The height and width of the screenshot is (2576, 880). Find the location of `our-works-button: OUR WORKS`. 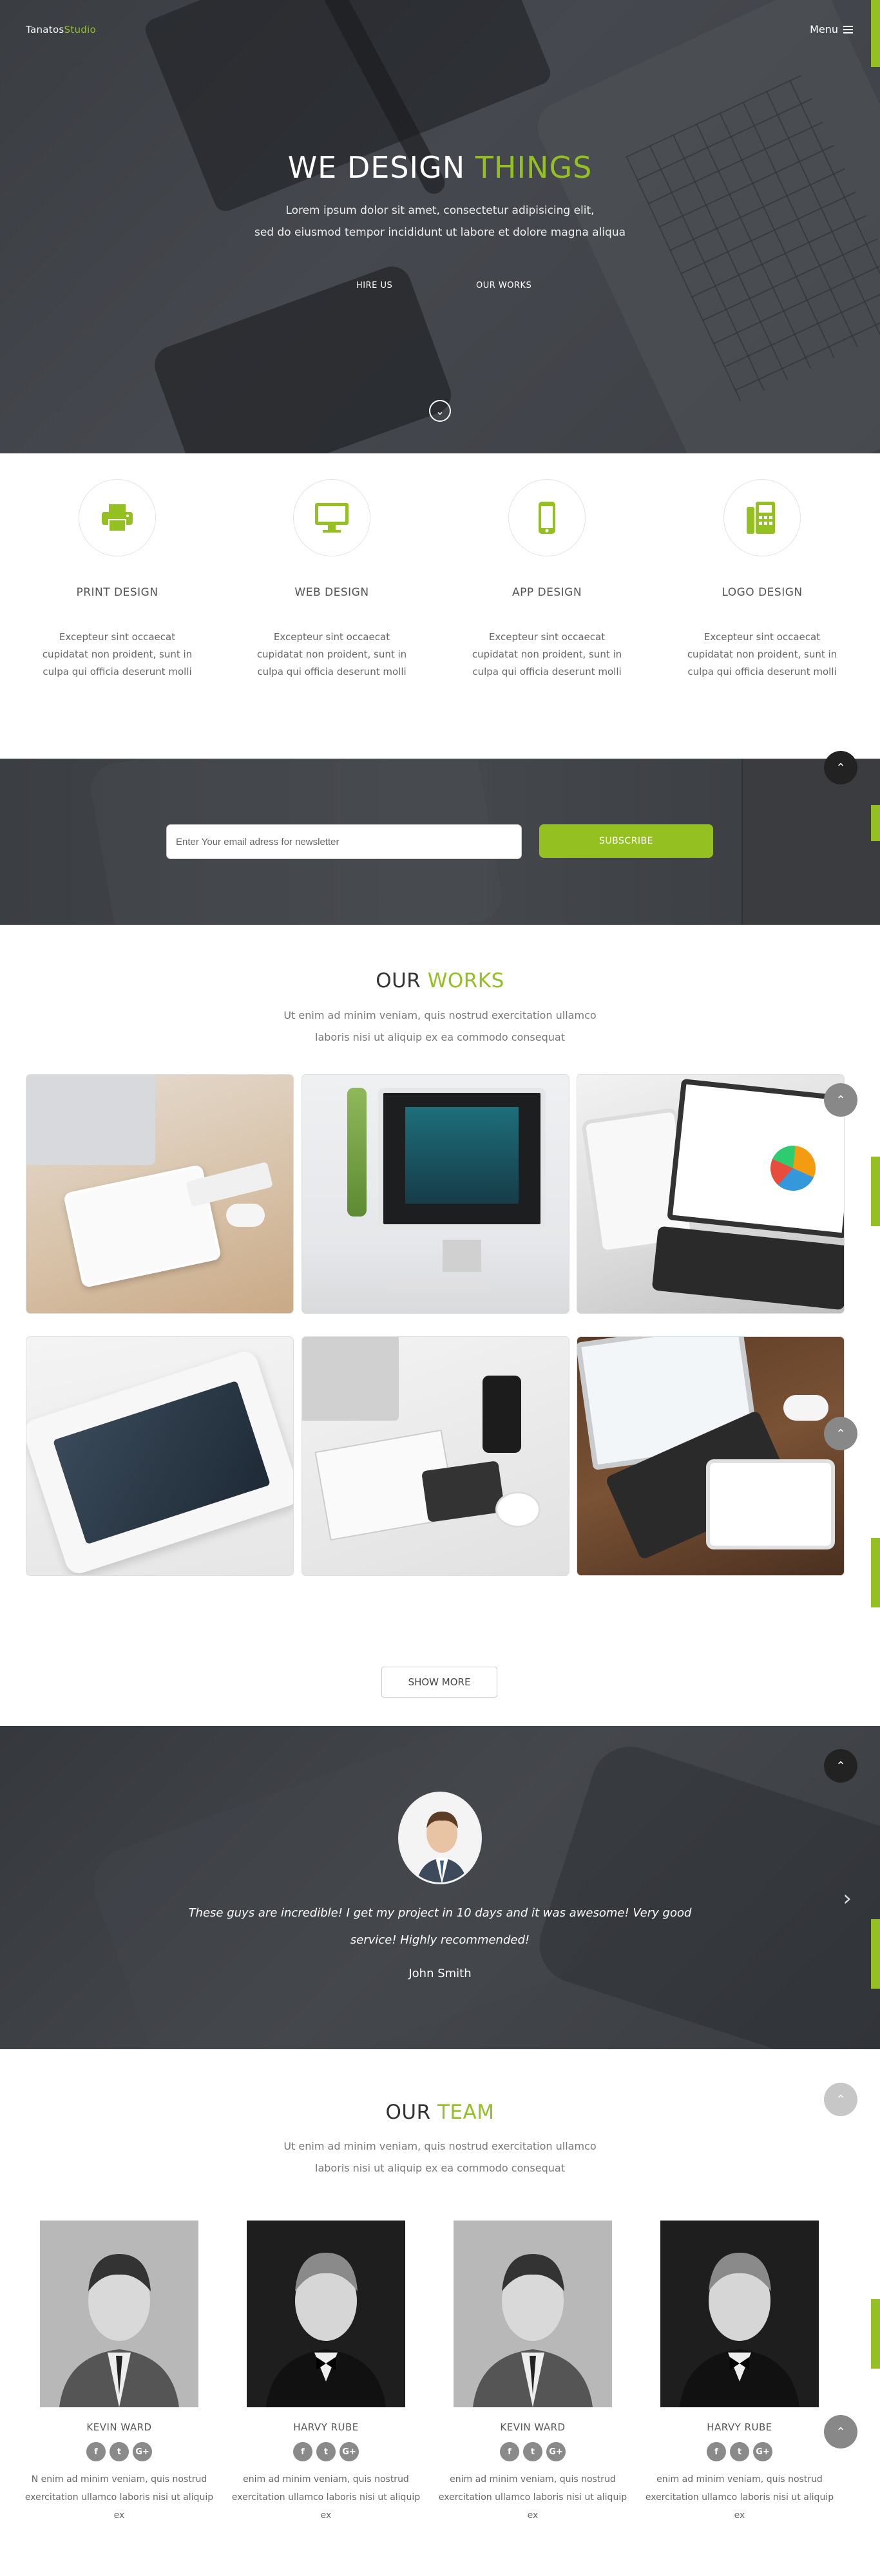

our-works-button: OUR WORKS is located at coordinates (503, 285).